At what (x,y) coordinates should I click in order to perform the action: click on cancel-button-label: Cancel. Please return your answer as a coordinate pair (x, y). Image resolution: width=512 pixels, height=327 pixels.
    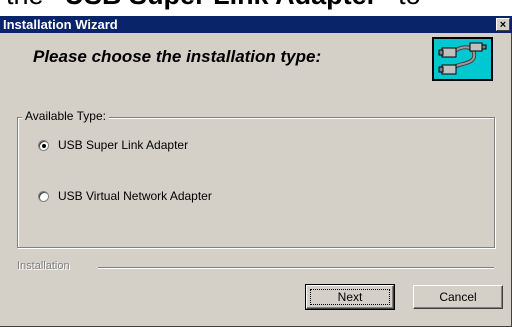
    Looking at the image, I should click on (458, 297).